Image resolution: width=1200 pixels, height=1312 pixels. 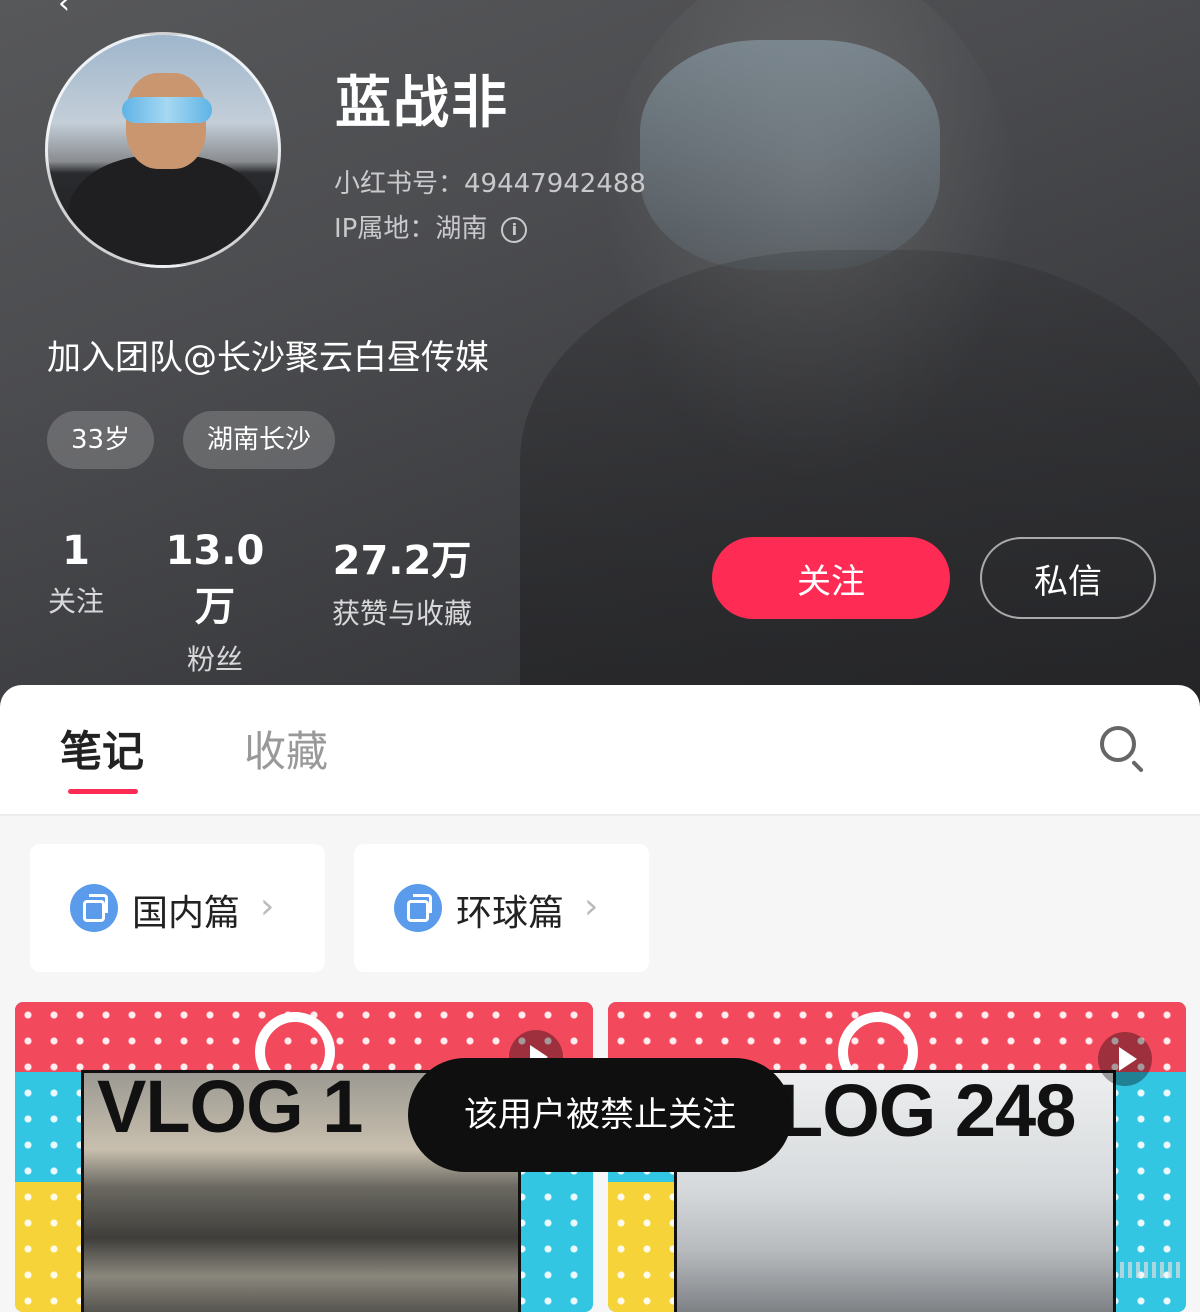 What do you see at coordinates (177, 908) in the screenshot?
I see `collection-domestic: 国内篇 ›` at bounding box center [177, 908].